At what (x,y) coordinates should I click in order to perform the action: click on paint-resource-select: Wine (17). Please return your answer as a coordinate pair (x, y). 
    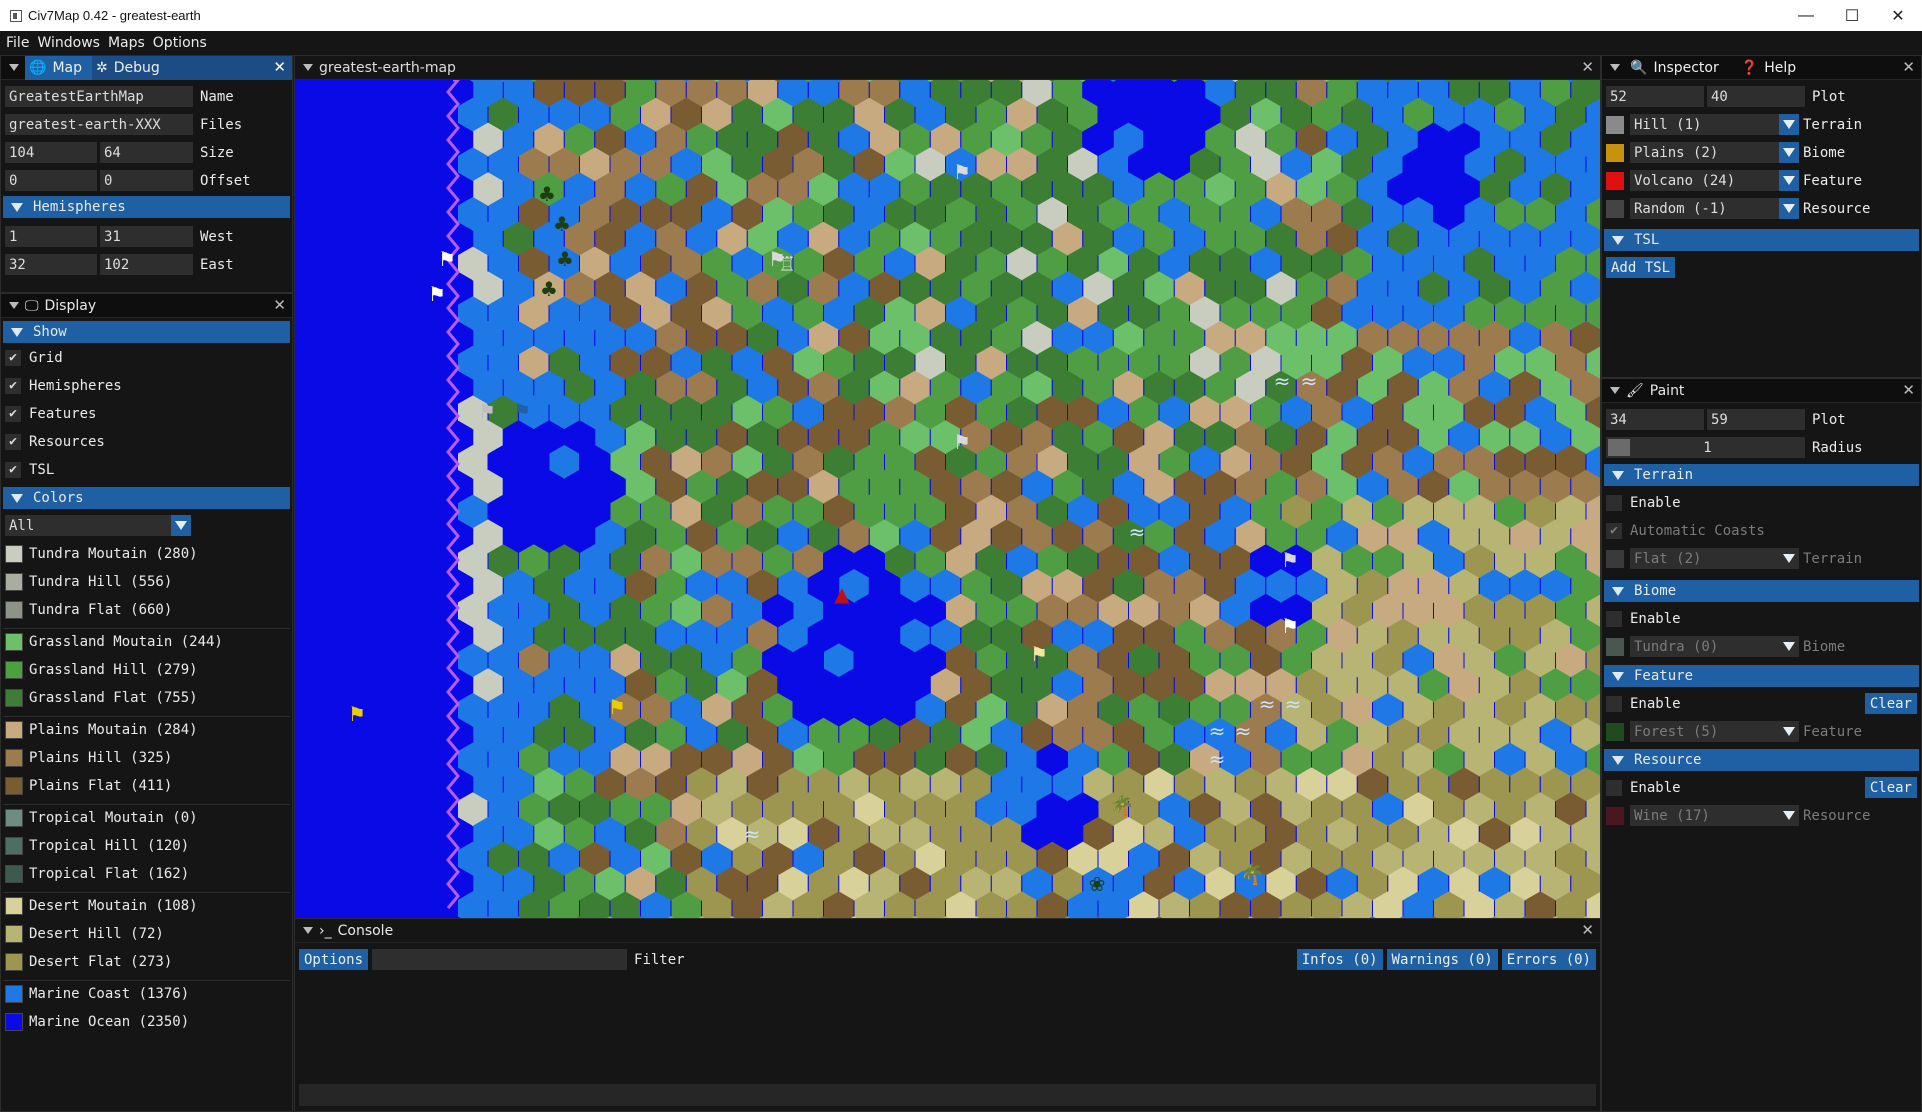
    Looking at the image, I should click on (1704, 815).